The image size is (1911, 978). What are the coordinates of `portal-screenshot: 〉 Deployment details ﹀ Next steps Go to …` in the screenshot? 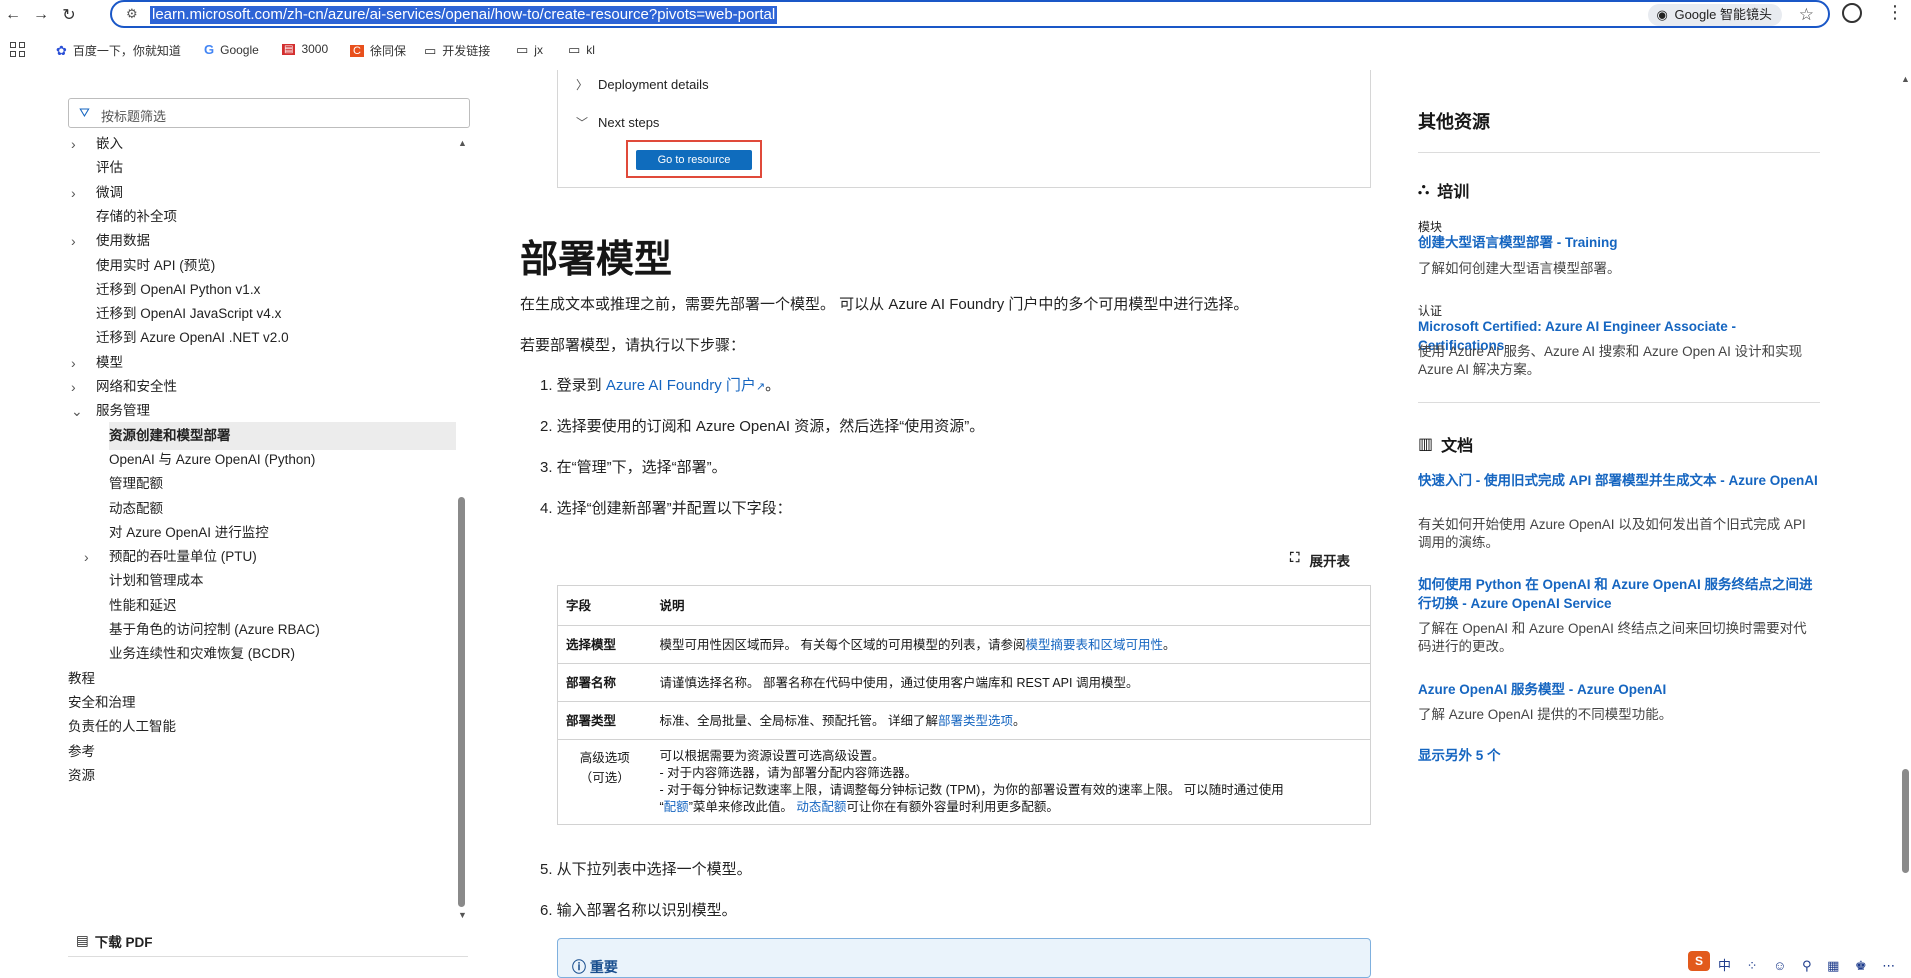 It's located at (964, 129).